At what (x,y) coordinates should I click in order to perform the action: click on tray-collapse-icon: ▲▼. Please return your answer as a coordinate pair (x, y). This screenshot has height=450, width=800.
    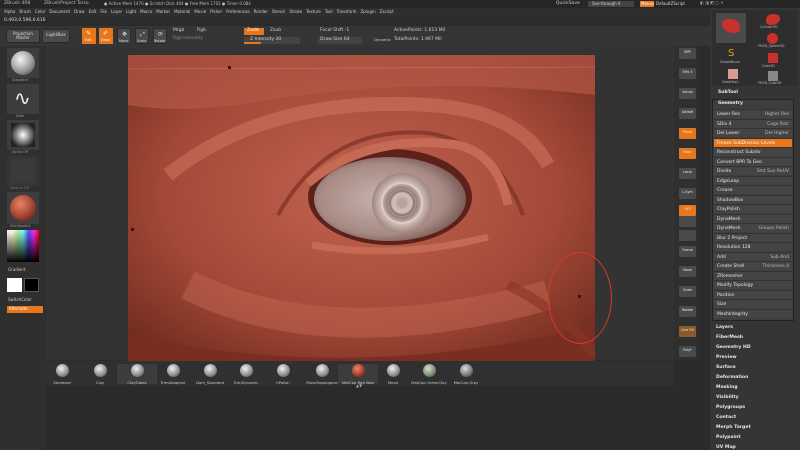
    Looking at the image, I should click on (359, 386).